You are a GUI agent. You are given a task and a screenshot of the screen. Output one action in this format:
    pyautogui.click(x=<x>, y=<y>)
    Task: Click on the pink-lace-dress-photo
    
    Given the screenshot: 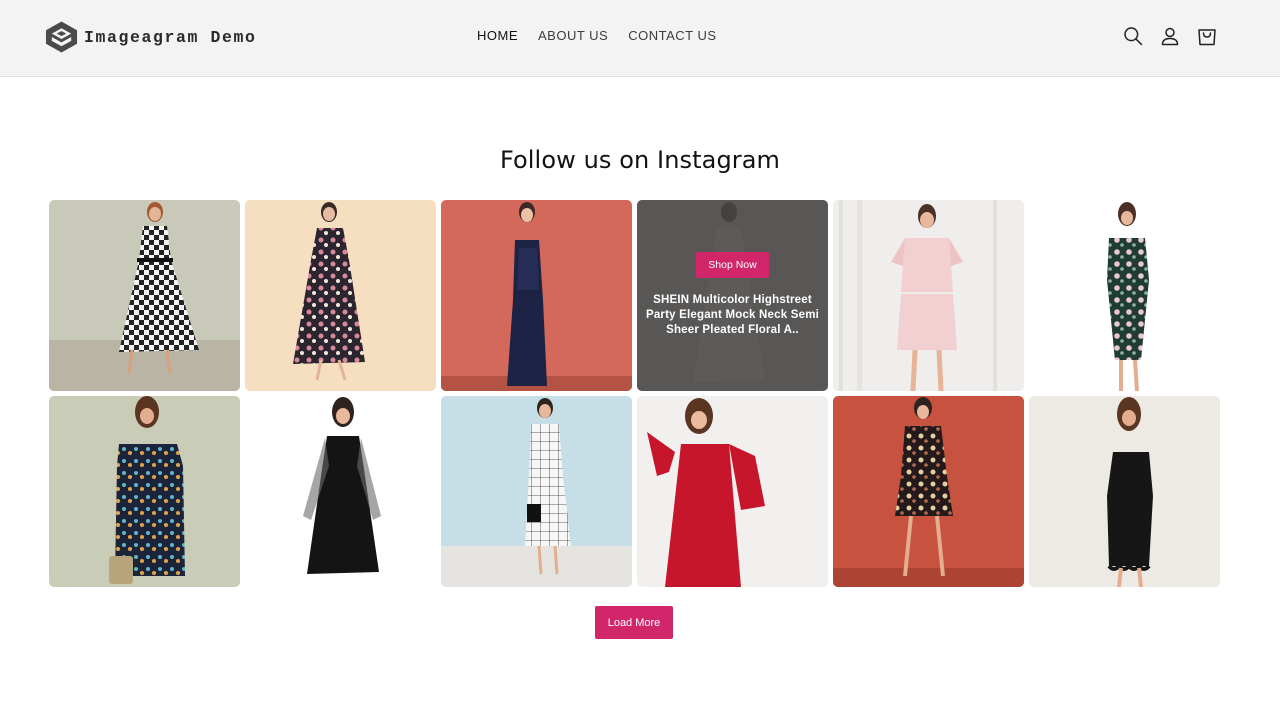 What is the action you would take?
    pyautogui.click(x=928, y=295)
    